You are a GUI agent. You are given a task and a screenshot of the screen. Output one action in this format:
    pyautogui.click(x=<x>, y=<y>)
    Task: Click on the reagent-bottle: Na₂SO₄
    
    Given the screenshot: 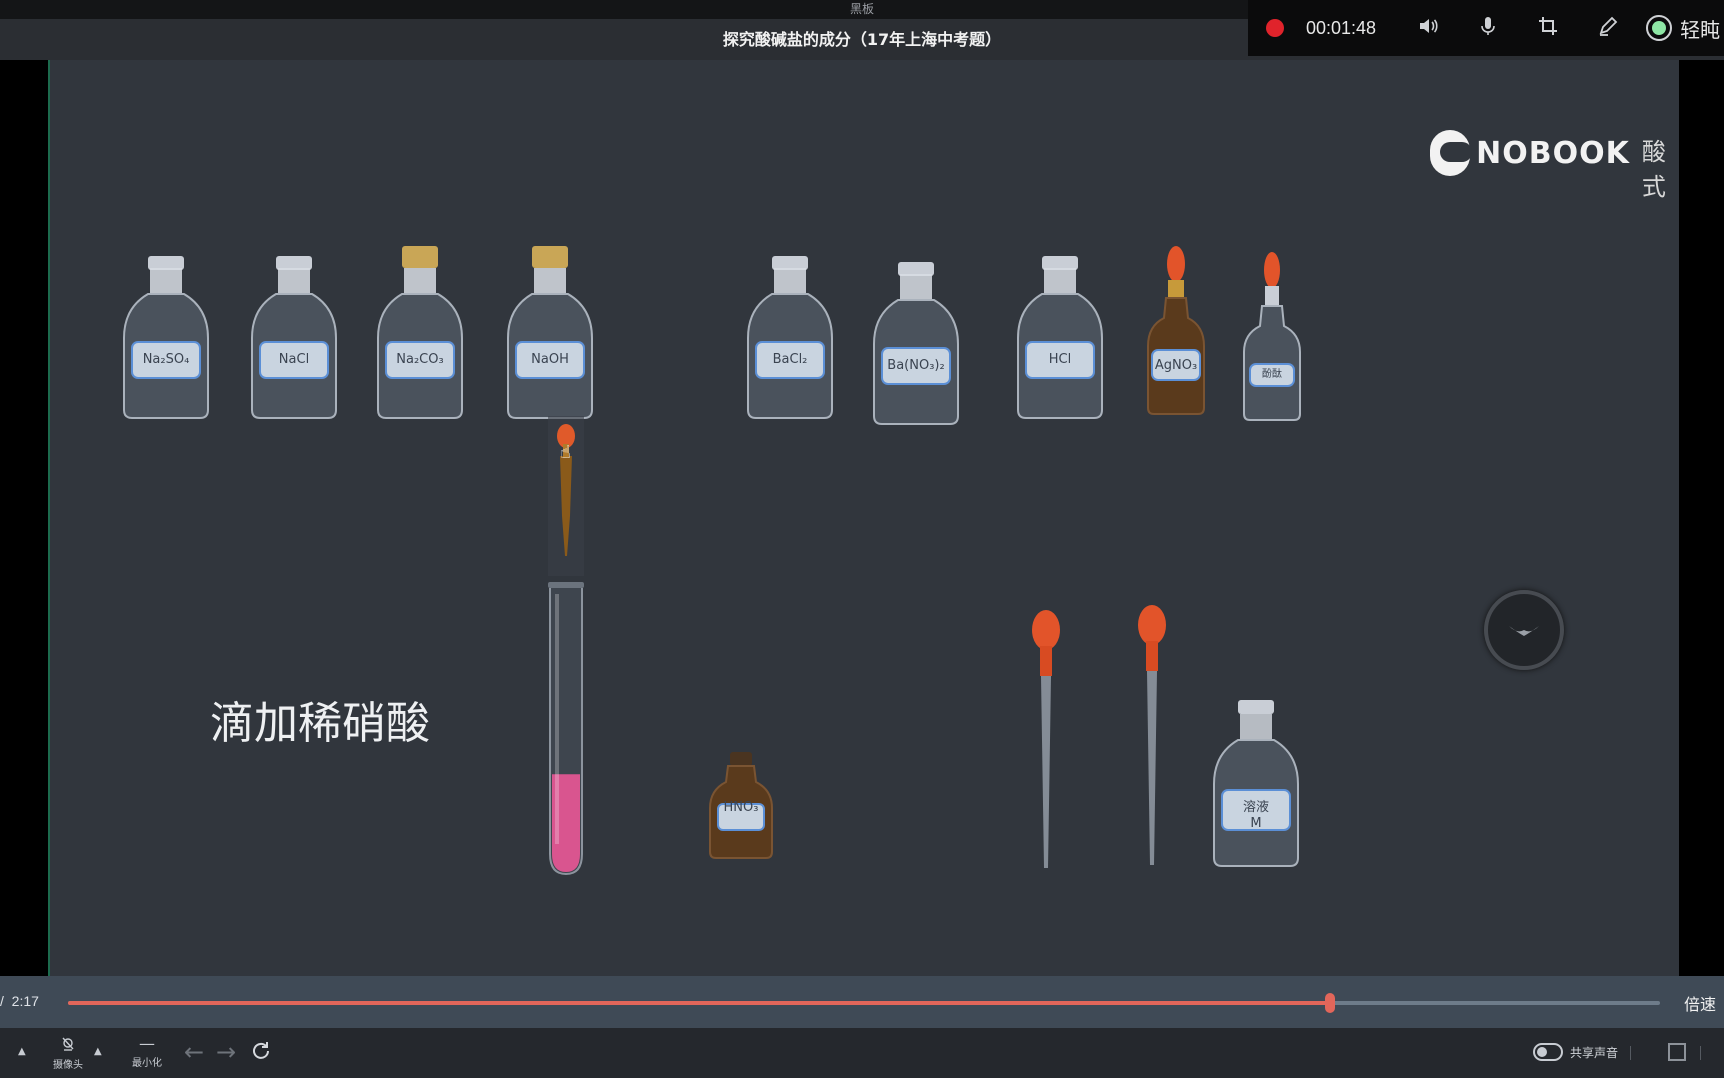 What is the action you would take?
    pyautogui.click(x=166, y=334)
    